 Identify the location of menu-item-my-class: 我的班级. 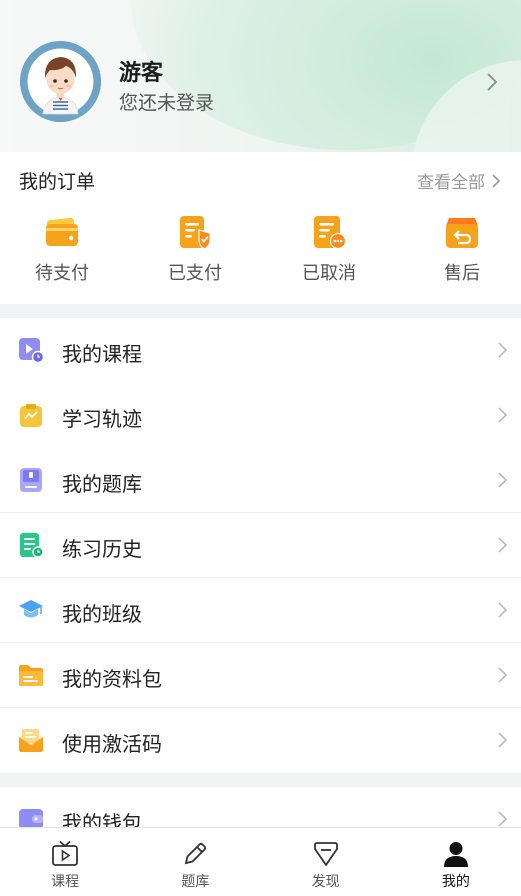
(260, 610).